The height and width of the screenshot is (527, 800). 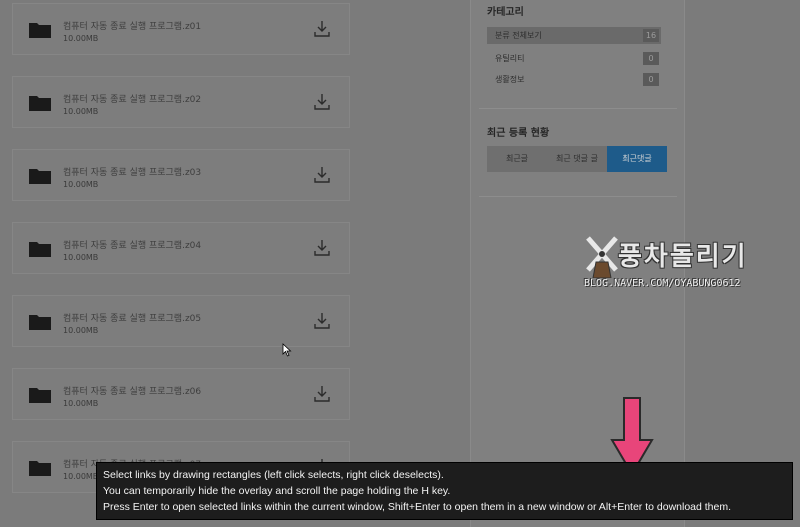 What do you see at coordinates (132, 319) in the screenshot?
I see `file-name: 컴퓨터 자동 종료 실행 프로그램.z05` at bounding box center [132, 319].